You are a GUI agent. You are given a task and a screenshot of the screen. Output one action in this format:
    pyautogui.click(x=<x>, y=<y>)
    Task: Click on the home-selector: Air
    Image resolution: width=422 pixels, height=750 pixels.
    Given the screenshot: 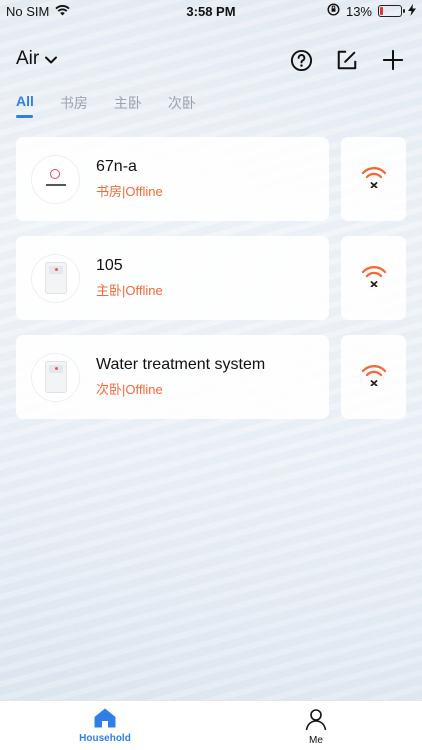 What is the action you would take?
    pyautogui.click(x=37, y=59)
    